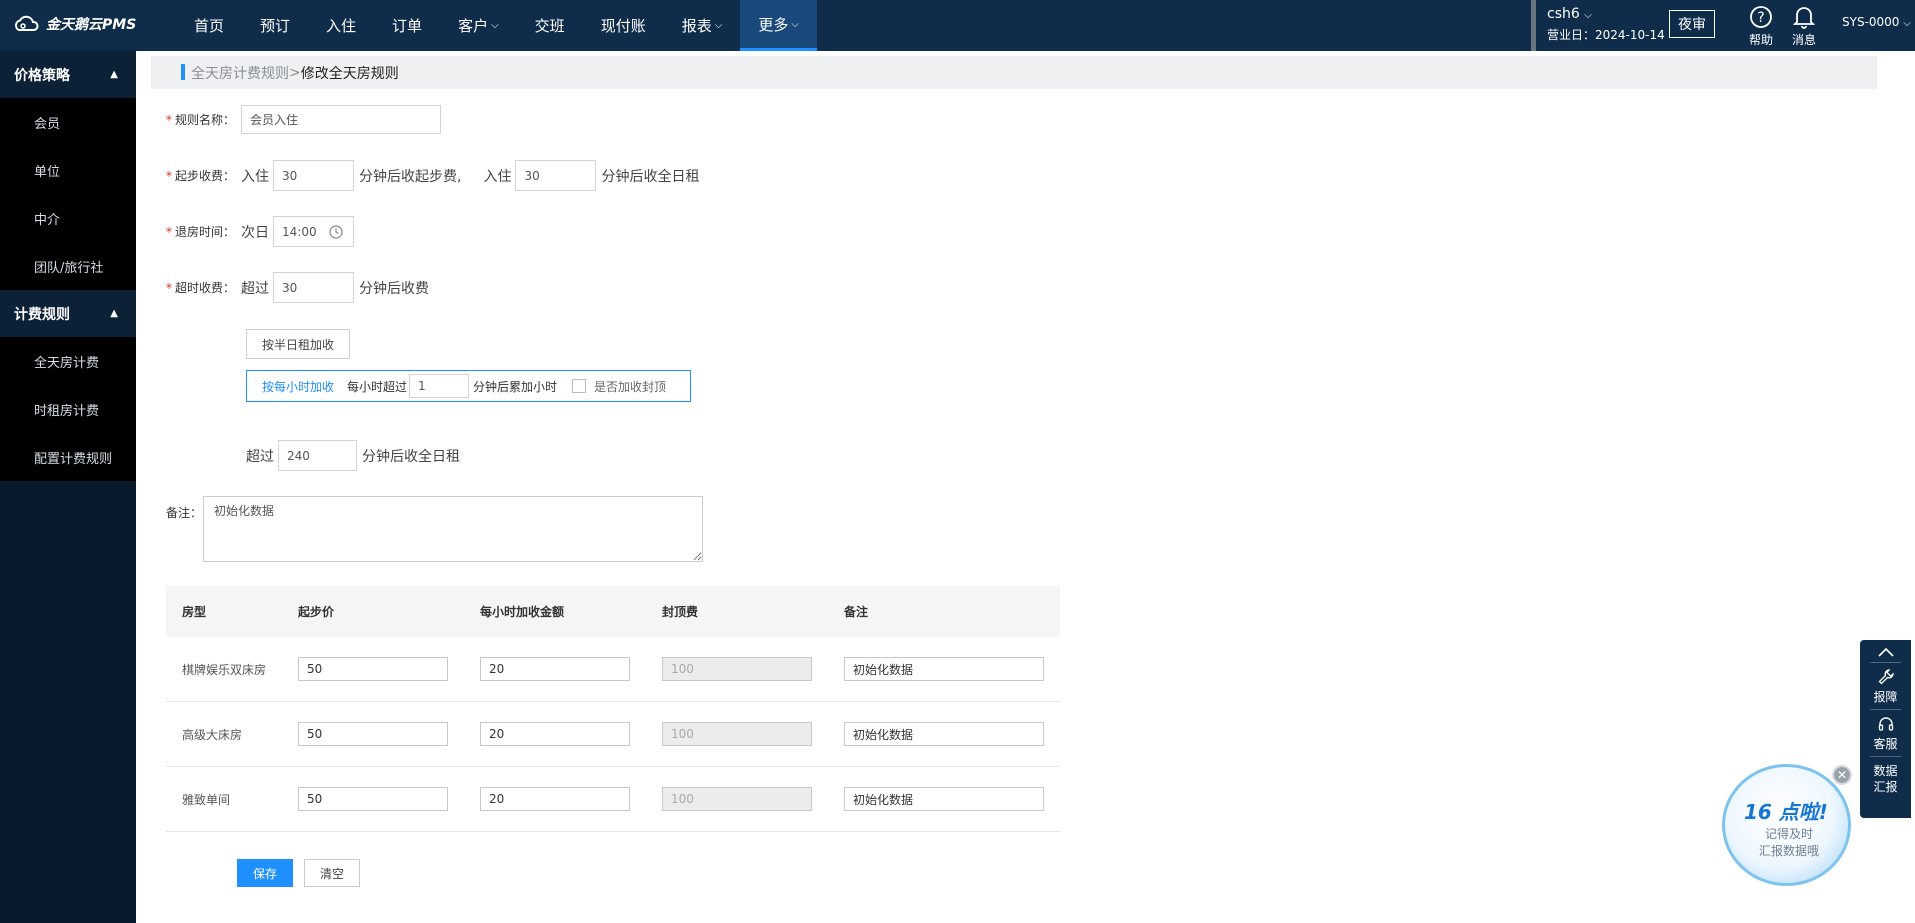 This screenshot has width=1915, height=923. I want to click on user-name: csh6, so click(1563, 14).